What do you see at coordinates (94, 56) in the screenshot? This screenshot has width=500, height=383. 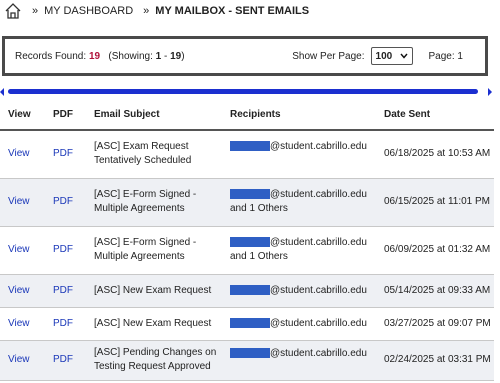 I see `records-count: 19` at bounding box center [94, 56].